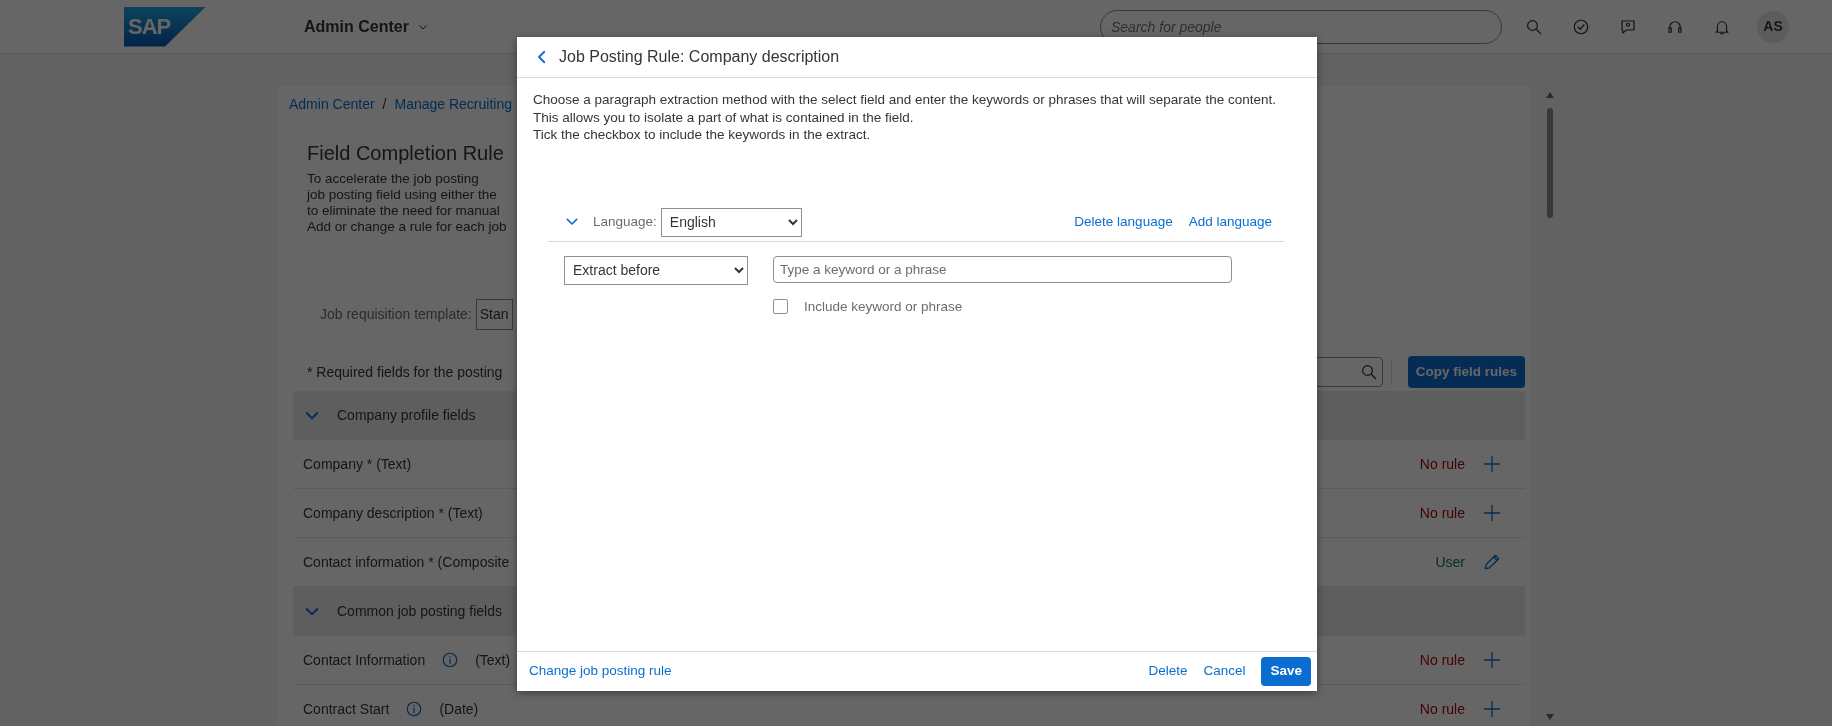 The width and height of the screenshot is (1832, 726). I want to click on instruction-text: This allows you to isolate a part of what is contained in the field., so click(724, 117).